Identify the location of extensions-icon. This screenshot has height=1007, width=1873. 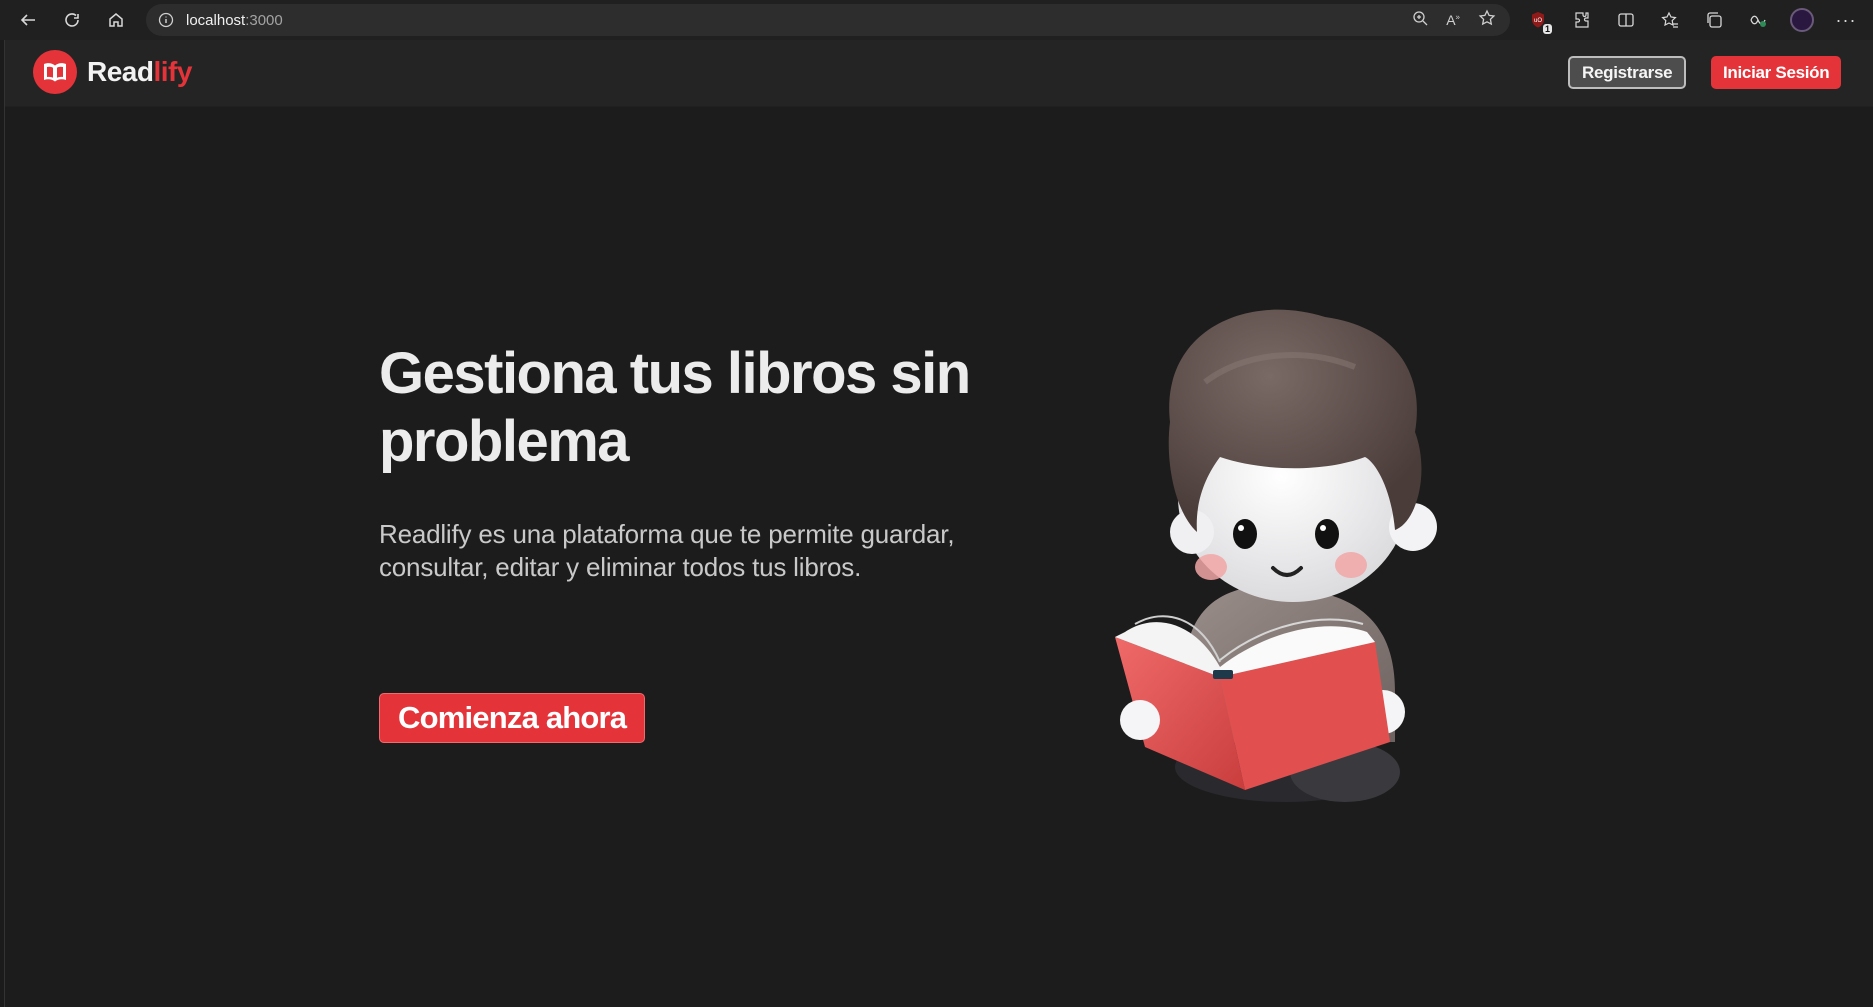
(1582, 20).